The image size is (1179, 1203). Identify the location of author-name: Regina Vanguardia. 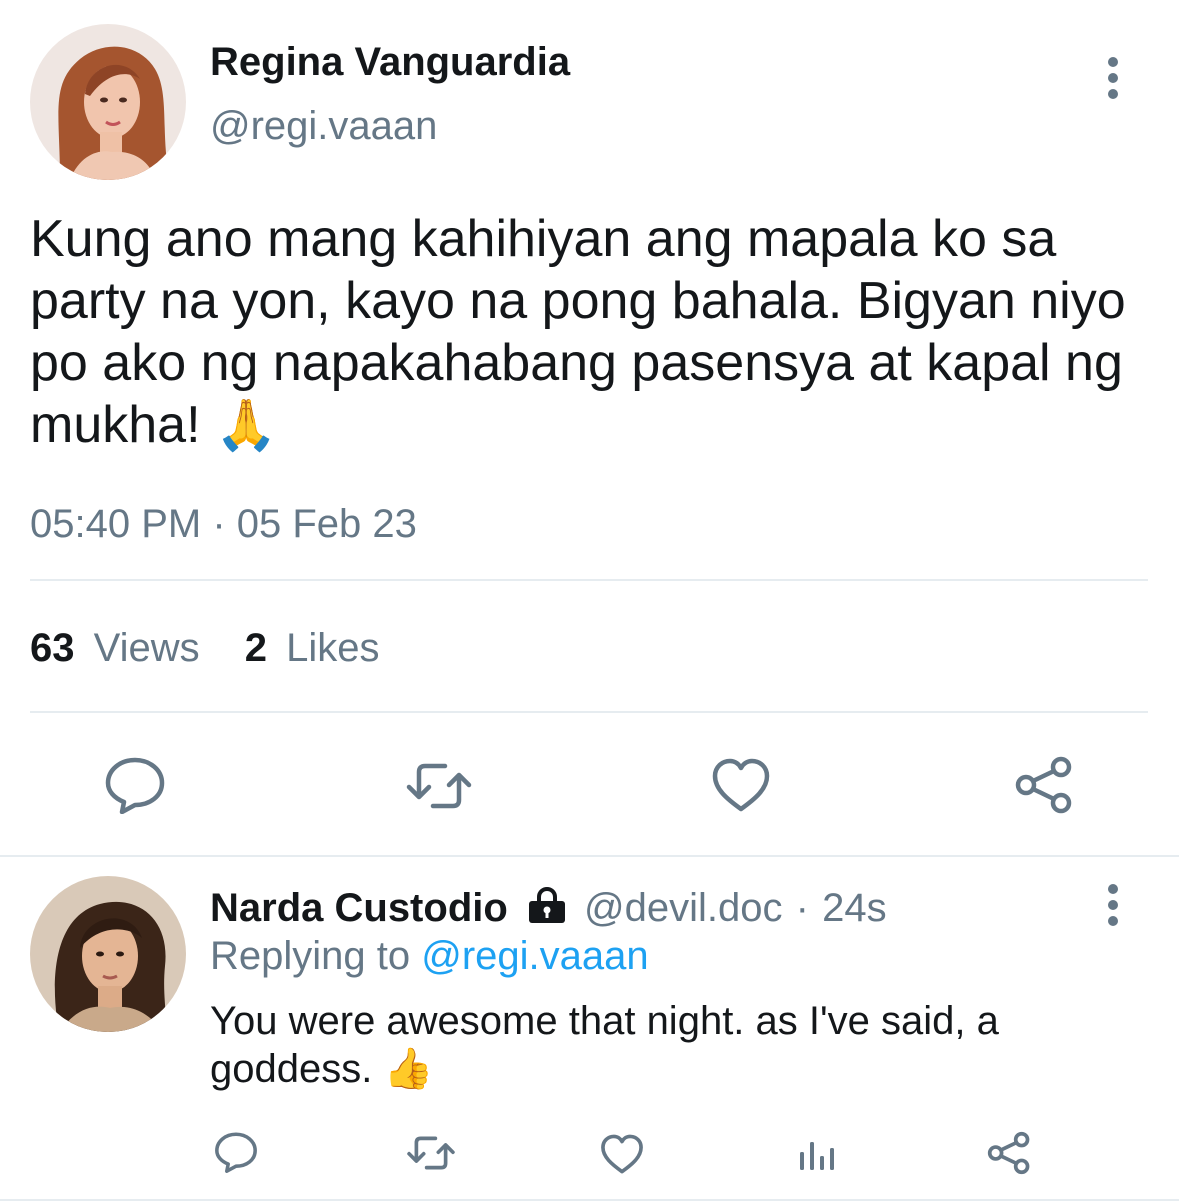
(390, 62).